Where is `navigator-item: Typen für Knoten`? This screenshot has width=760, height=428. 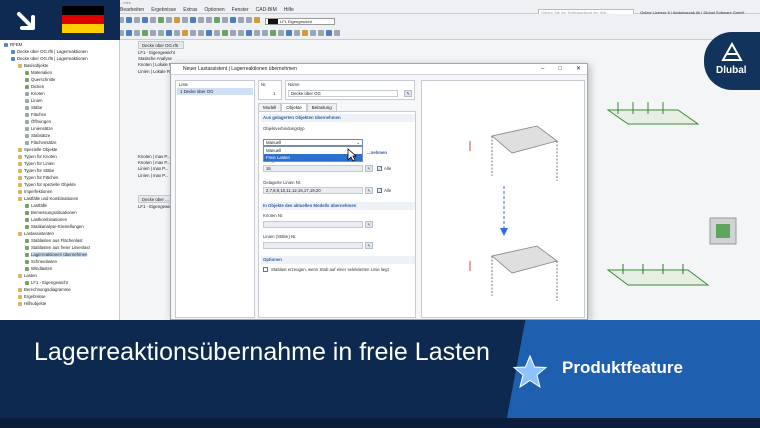
navigator-item: Typen für Knoten is located at coordinates (37, 156).